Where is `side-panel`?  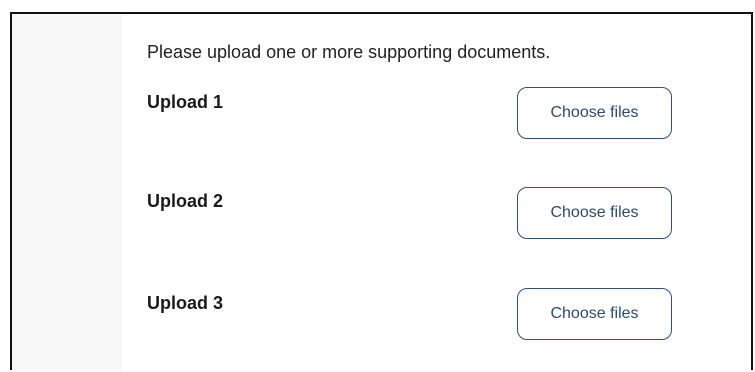
side-panel is located at coordinates (67, 192).